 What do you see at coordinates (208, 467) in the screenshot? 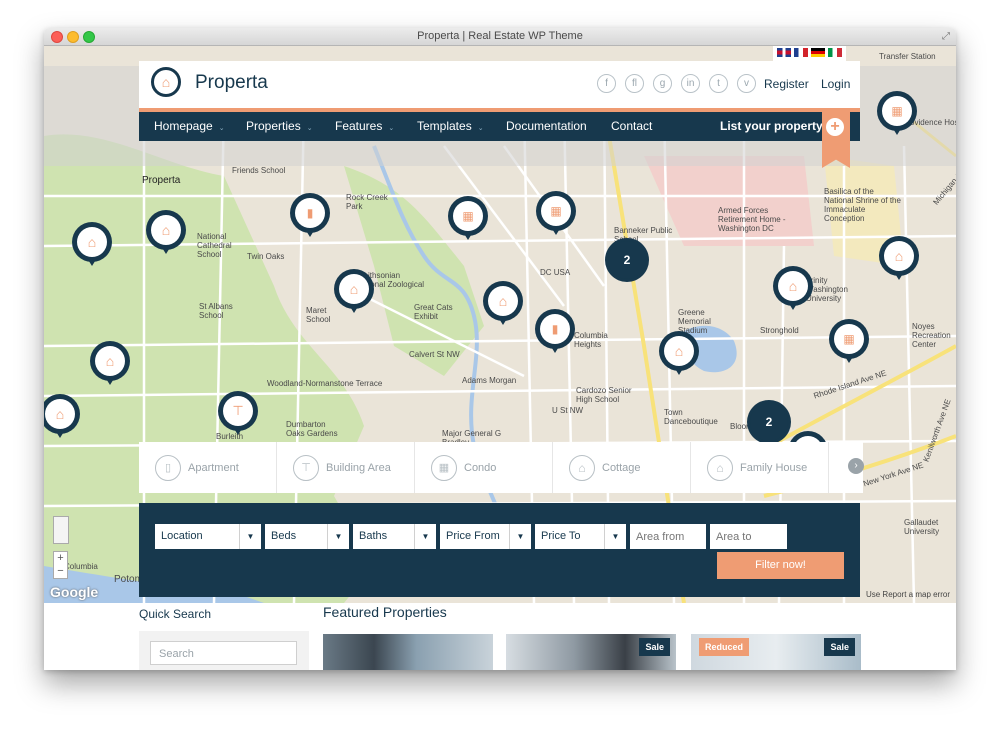
I see `type-apartment: ▯ Apartment` at bounding box center [208, 467].